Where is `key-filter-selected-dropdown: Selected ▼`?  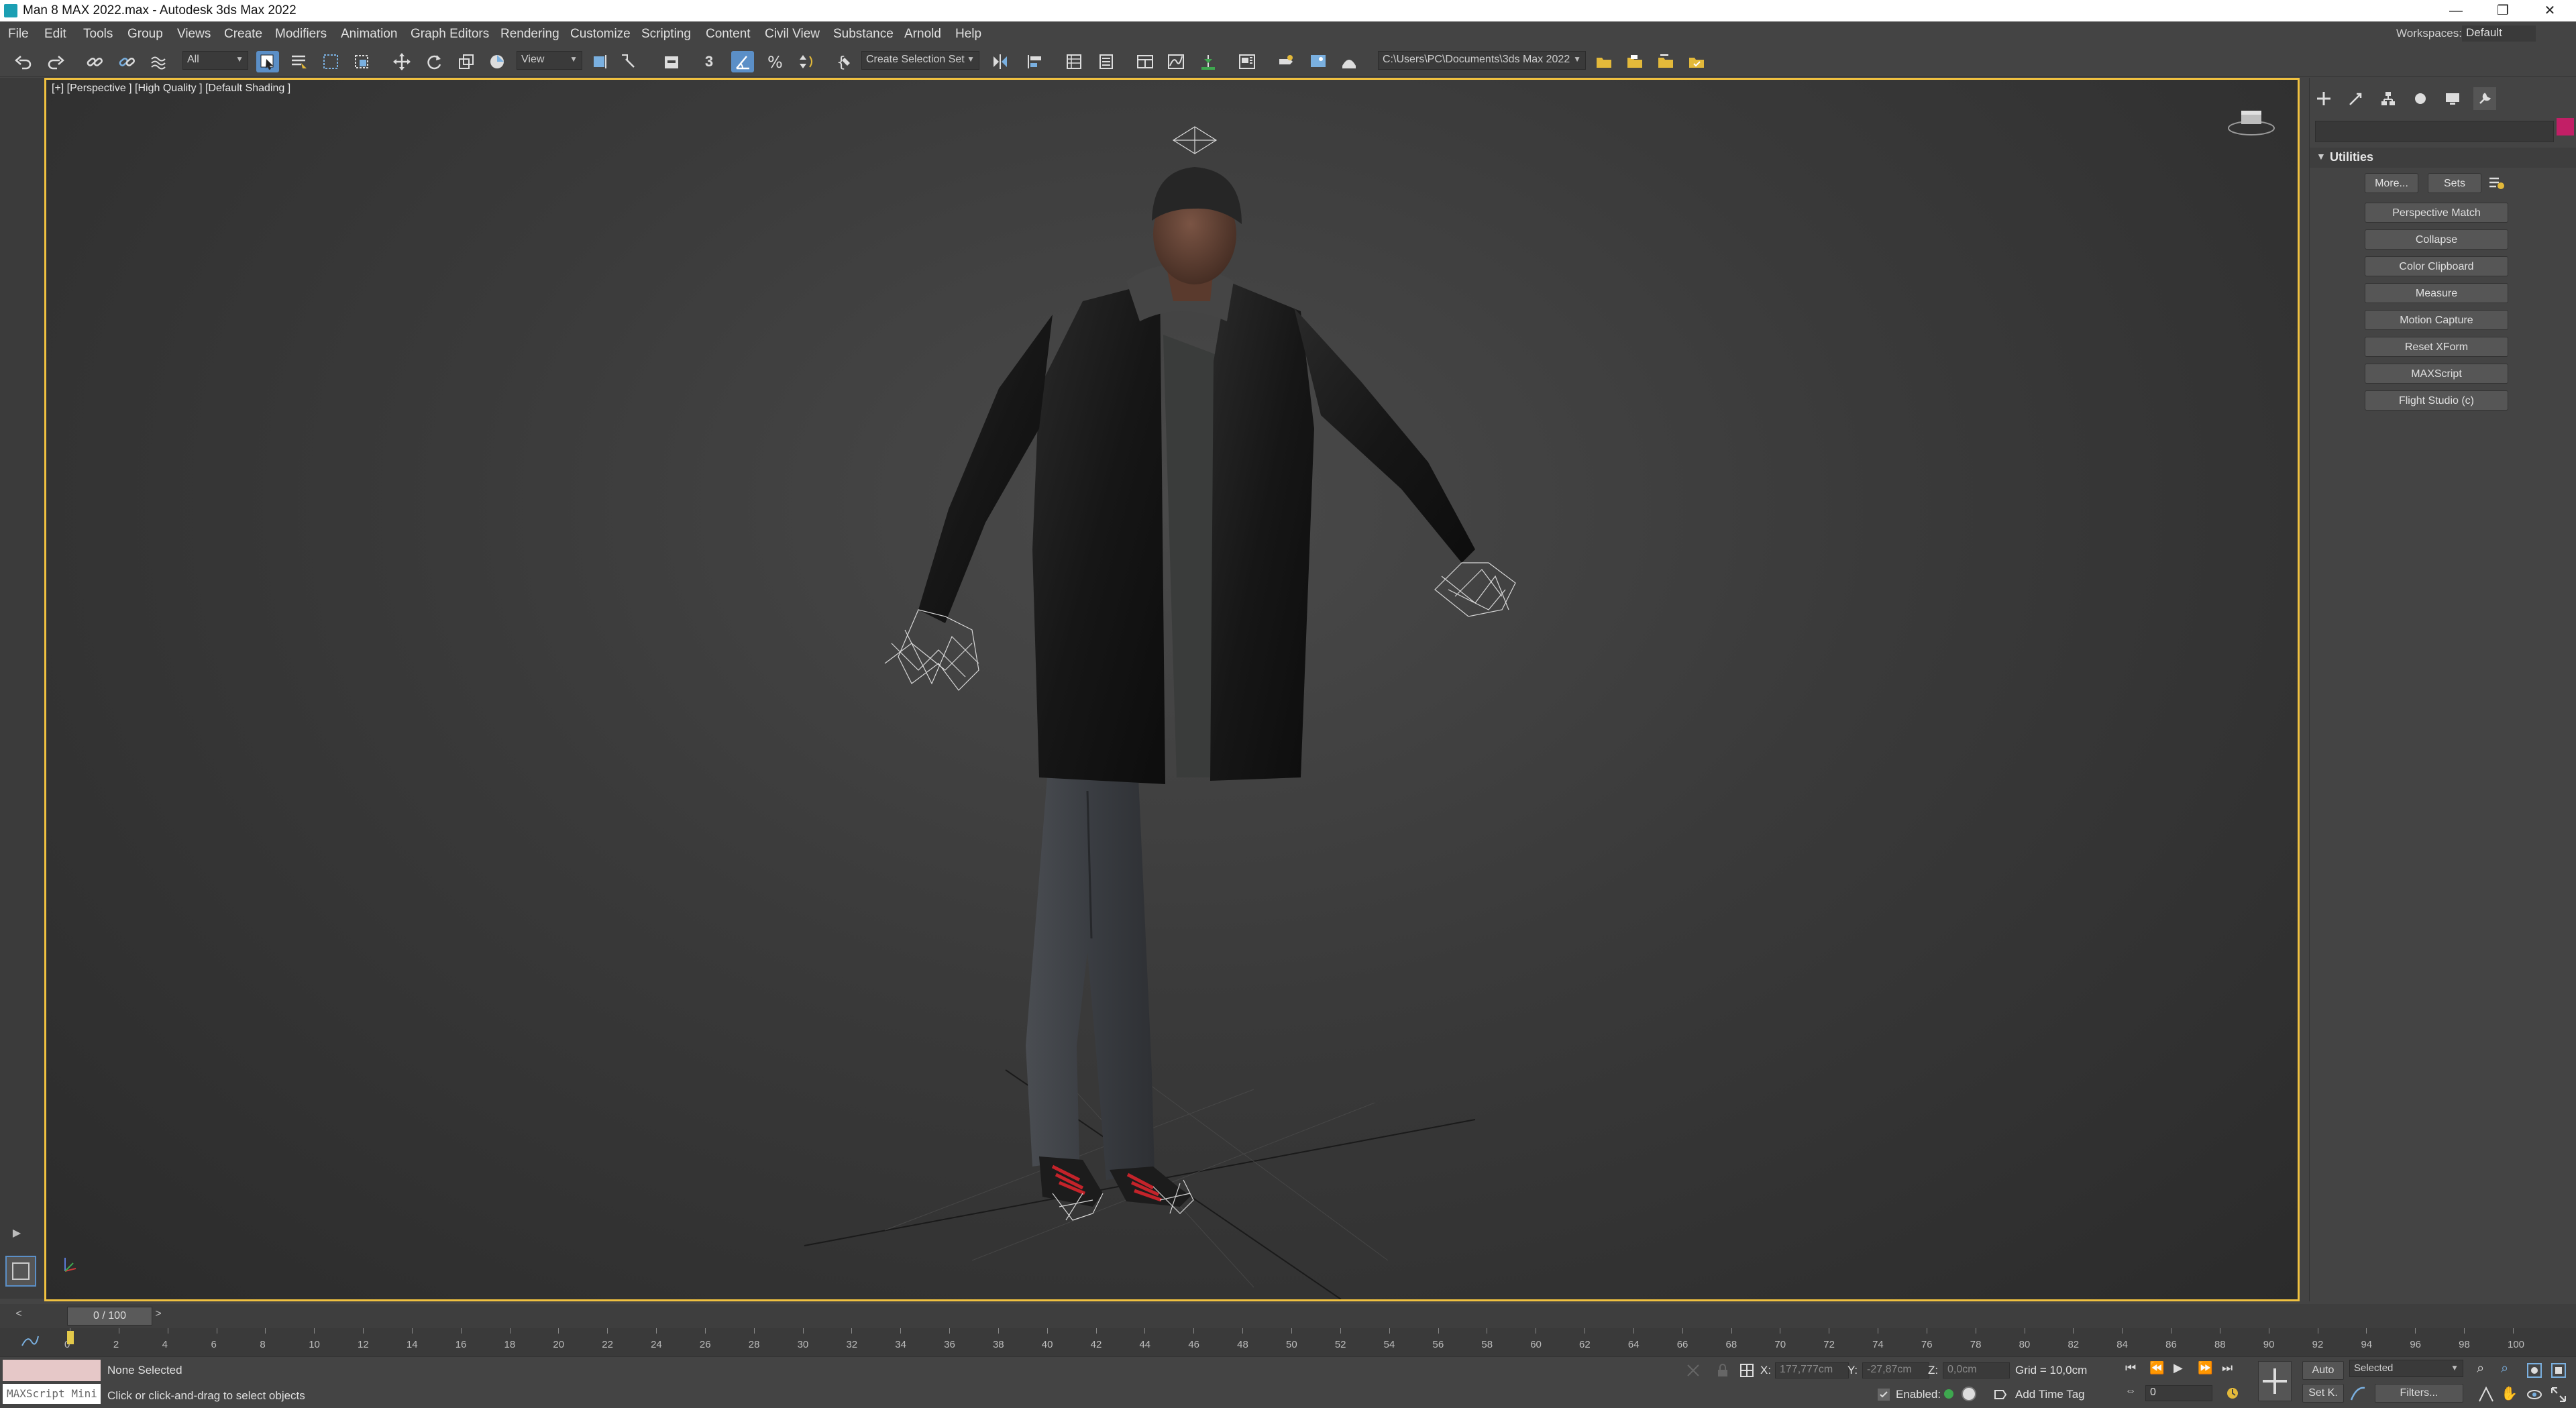
key-filter-selected-dropdown: Selected ▼ is located at coordinates (2406, 1368).